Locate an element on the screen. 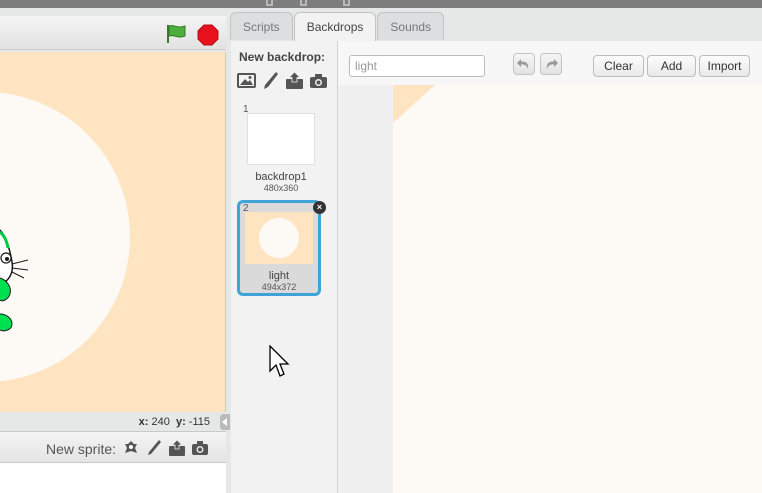 This screenshot has width=762, height=493. undo-icon is located at coordinates (523, 64).